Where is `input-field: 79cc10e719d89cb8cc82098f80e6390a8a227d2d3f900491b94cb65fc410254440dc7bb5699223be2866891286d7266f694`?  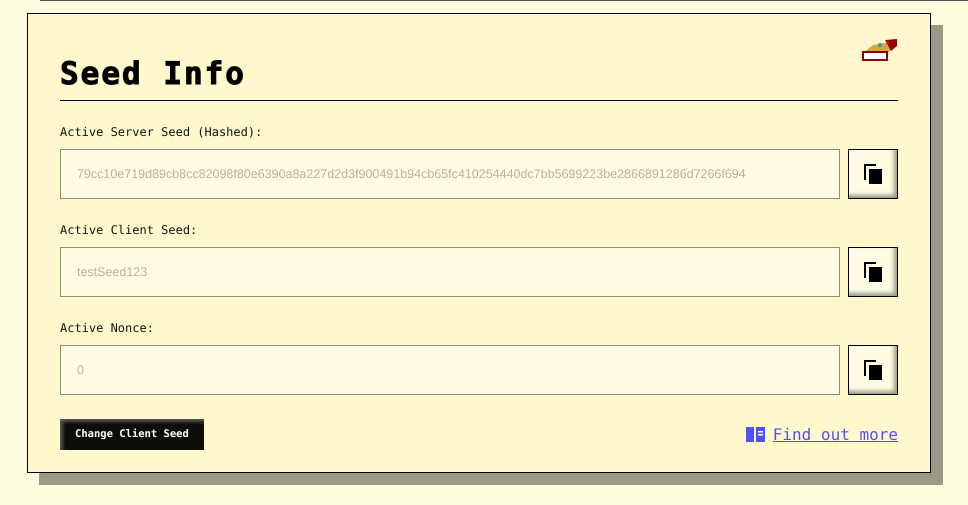 input-field: 79cc10e719d89cb8cc82098f80e6390a8a227d2d3f900491b94cb65fc410254440dc7bb5699223be2866891286d7266f694 is located at coordinates (450, 174).